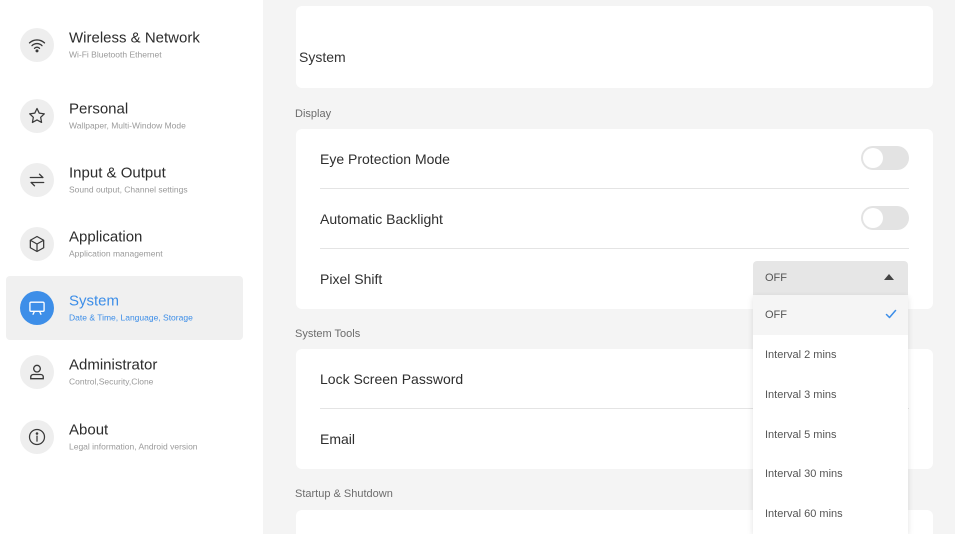 This screenshot has width=955, height=534. I want to click on page-title: System, so click(322, 57).